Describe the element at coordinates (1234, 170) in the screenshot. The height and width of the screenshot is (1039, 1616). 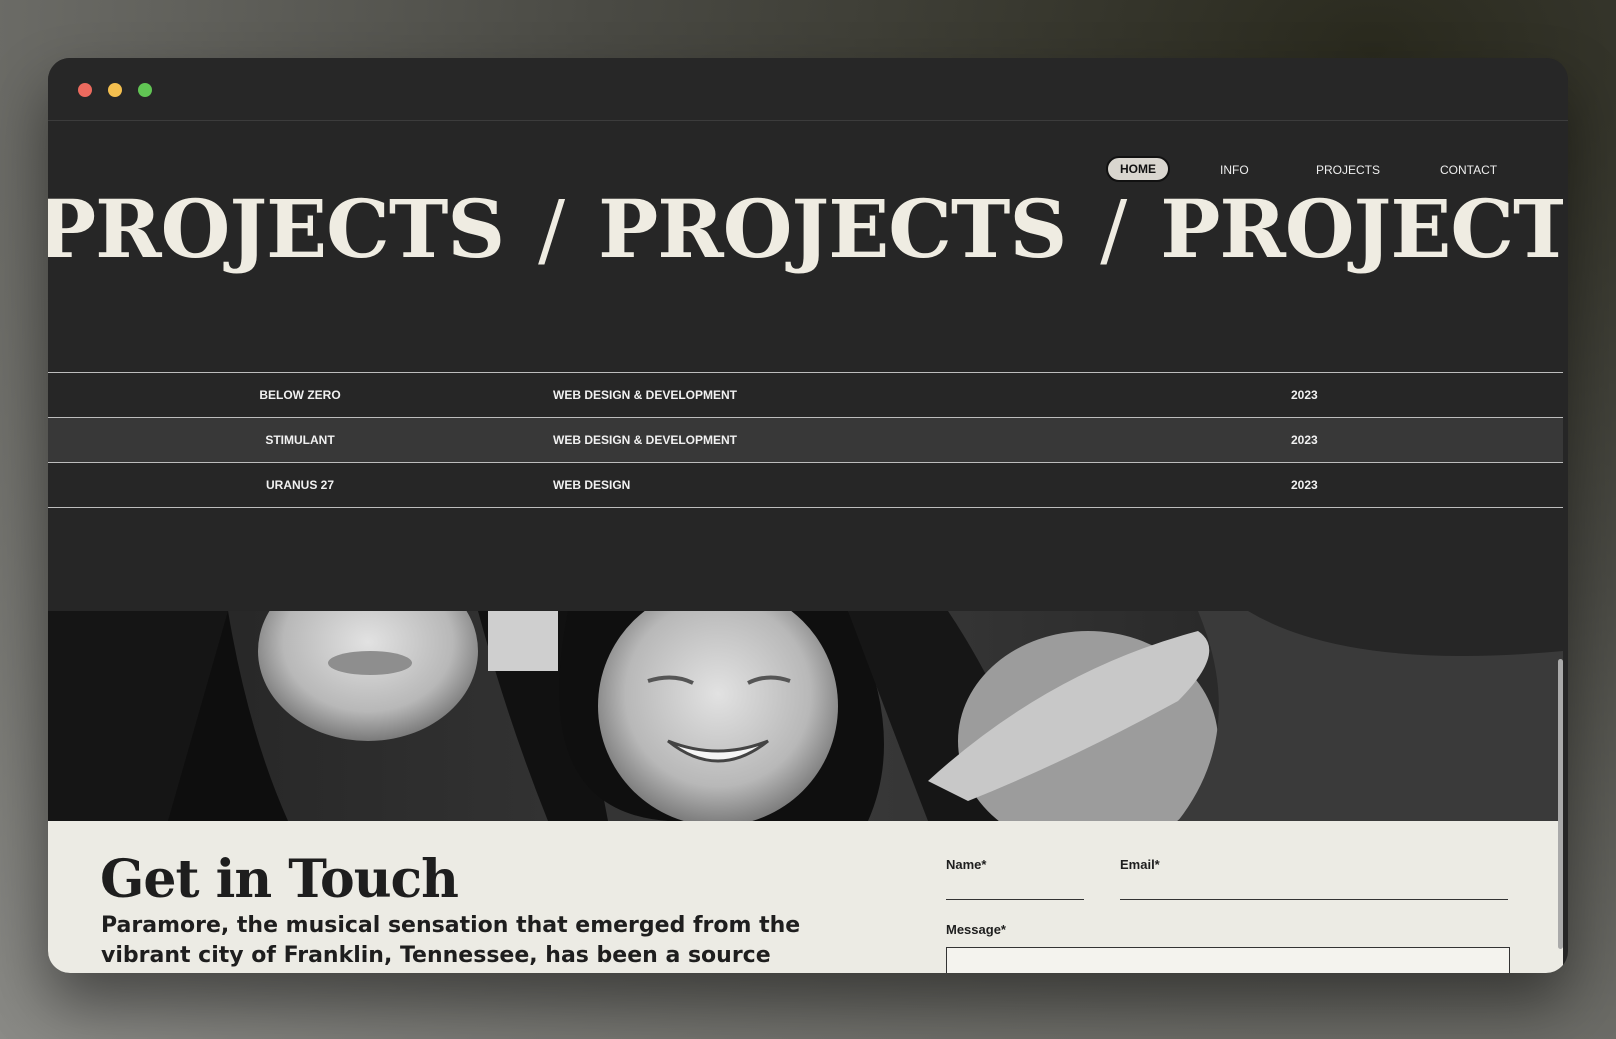
I see `nav-info: INFO` at that location.